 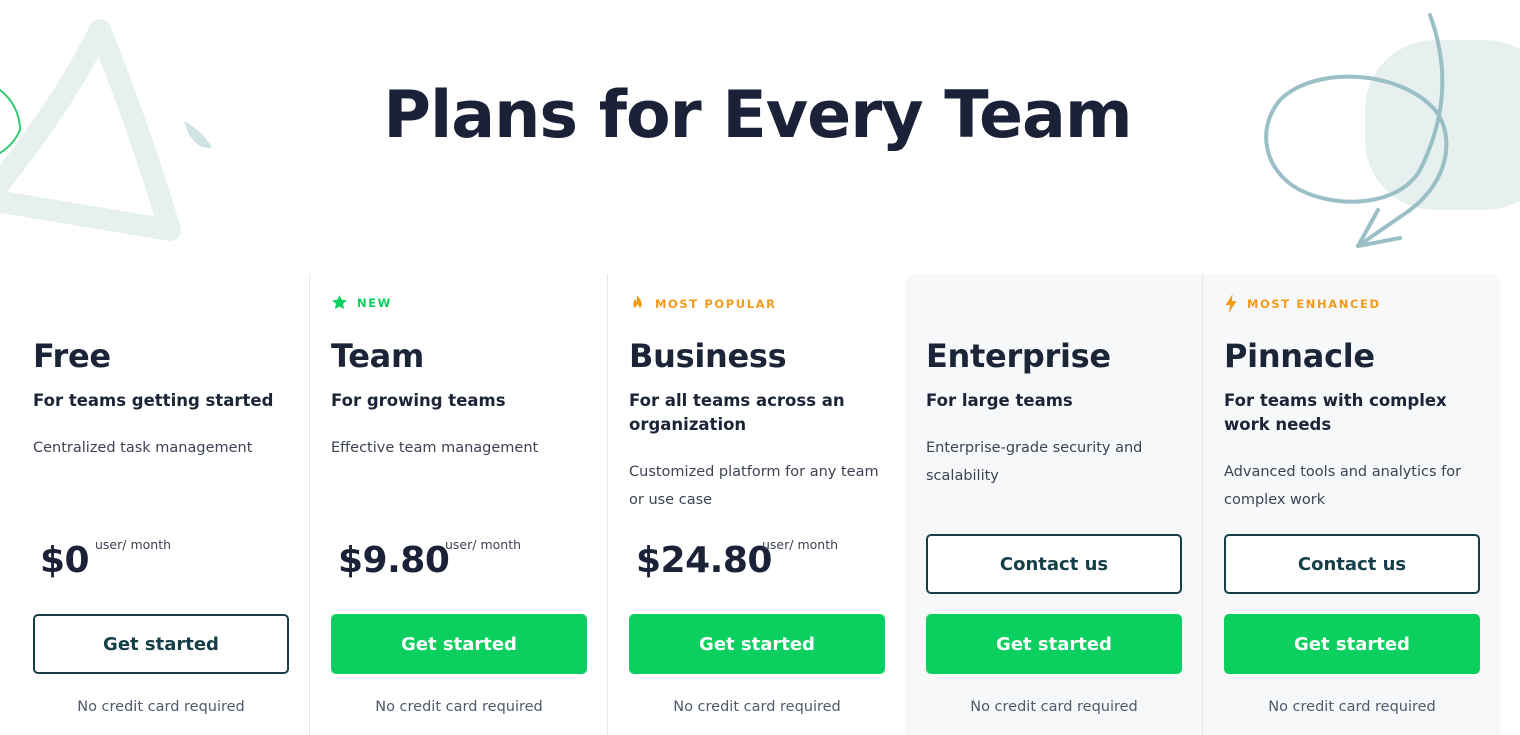 What do you see at coordinates (1299, 356) in the screenshot?
I see `plan-name: Pinnacle` at bounding box center [1299, 356].